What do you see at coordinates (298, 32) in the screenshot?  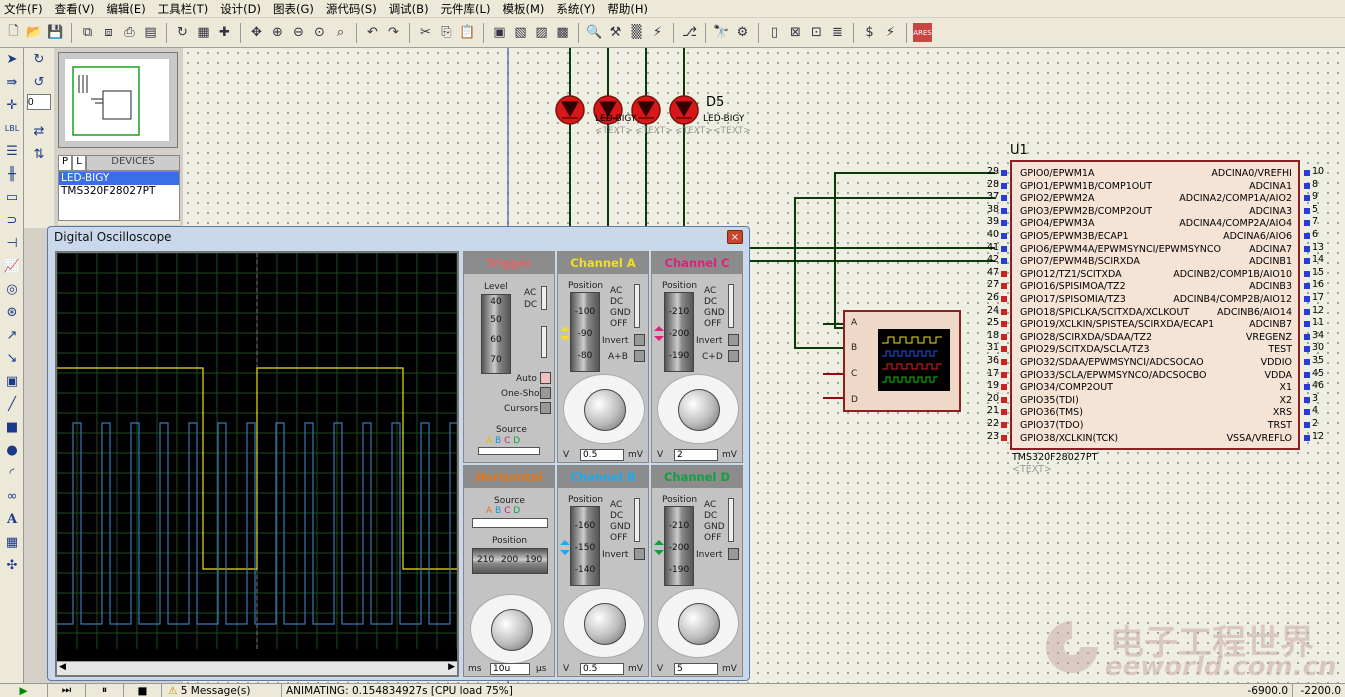 I see `zoom-out-icon: ⊖` at bounding box center [298, 32].